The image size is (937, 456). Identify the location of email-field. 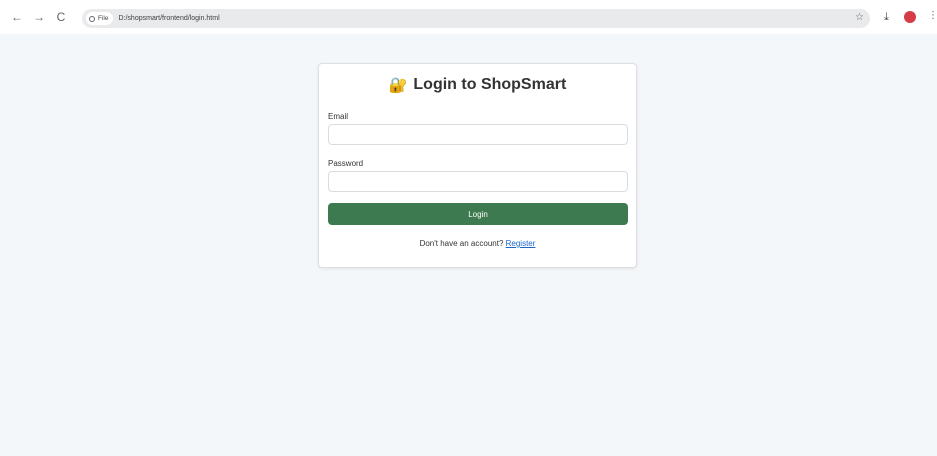
(478, 134).